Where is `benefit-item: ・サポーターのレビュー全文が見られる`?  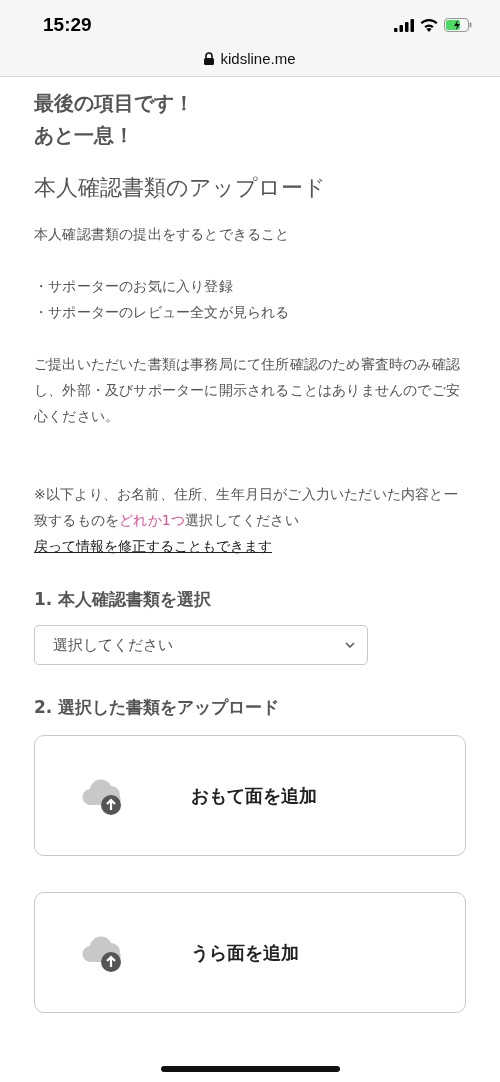
benefit-item: ・サポーターのレビュー全文が見られる is located at coordinates (162, 312).